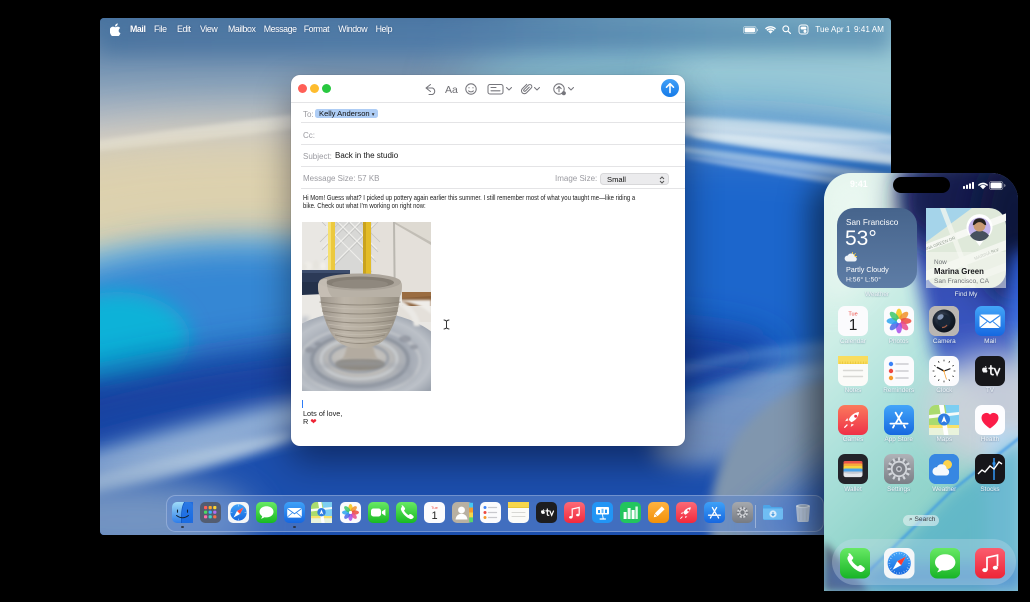 The height and width of the screenshot is (602, 1030). I want to click on svg-text: San Francisco, so click(872, 222).